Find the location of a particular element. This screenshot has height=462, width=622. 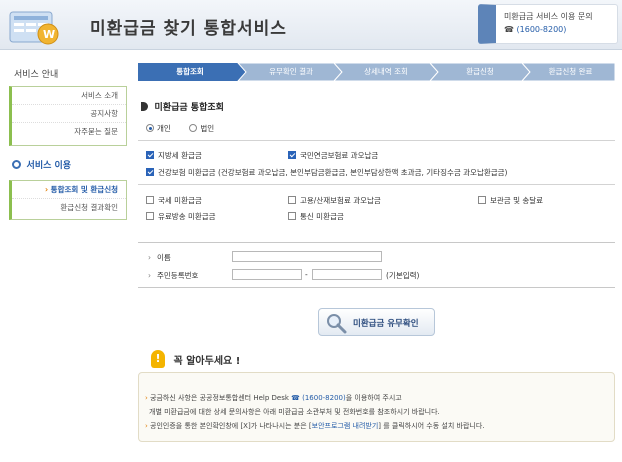

radio-personal: 개인 is located at coordinates (158, 128).